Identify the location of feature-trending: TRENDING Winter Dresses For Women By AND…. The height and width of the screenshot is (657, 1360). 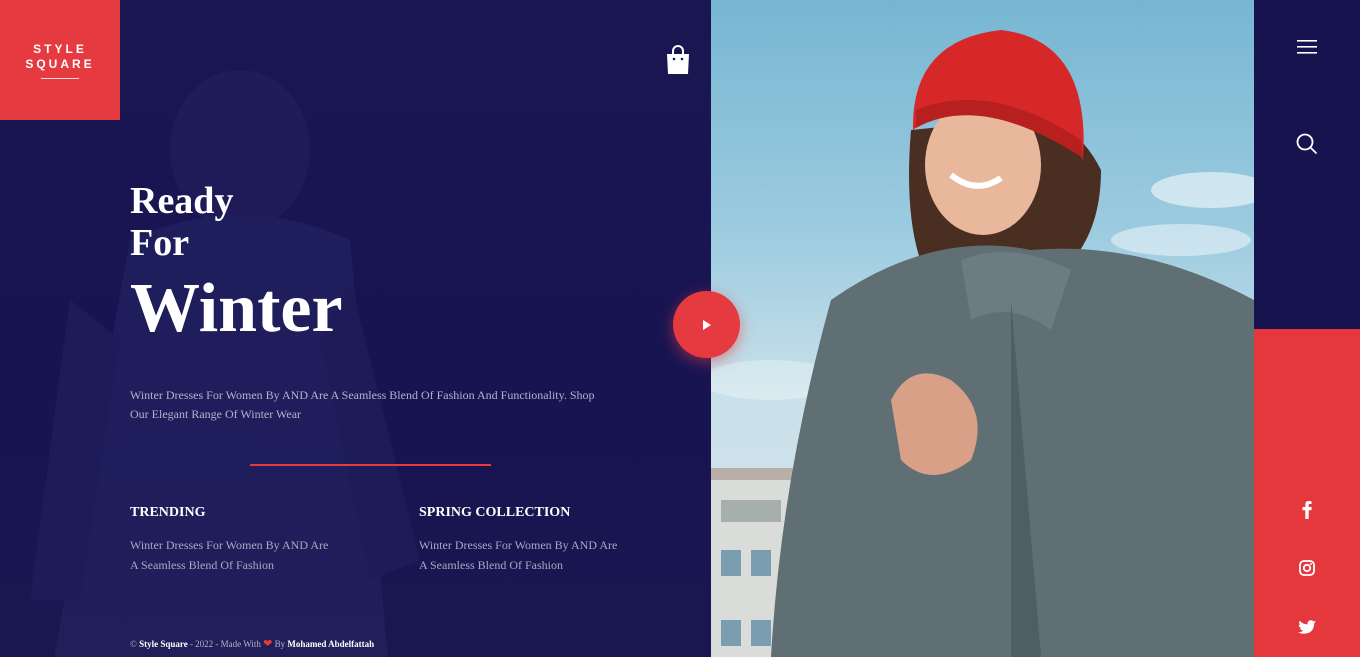
(230, 540).